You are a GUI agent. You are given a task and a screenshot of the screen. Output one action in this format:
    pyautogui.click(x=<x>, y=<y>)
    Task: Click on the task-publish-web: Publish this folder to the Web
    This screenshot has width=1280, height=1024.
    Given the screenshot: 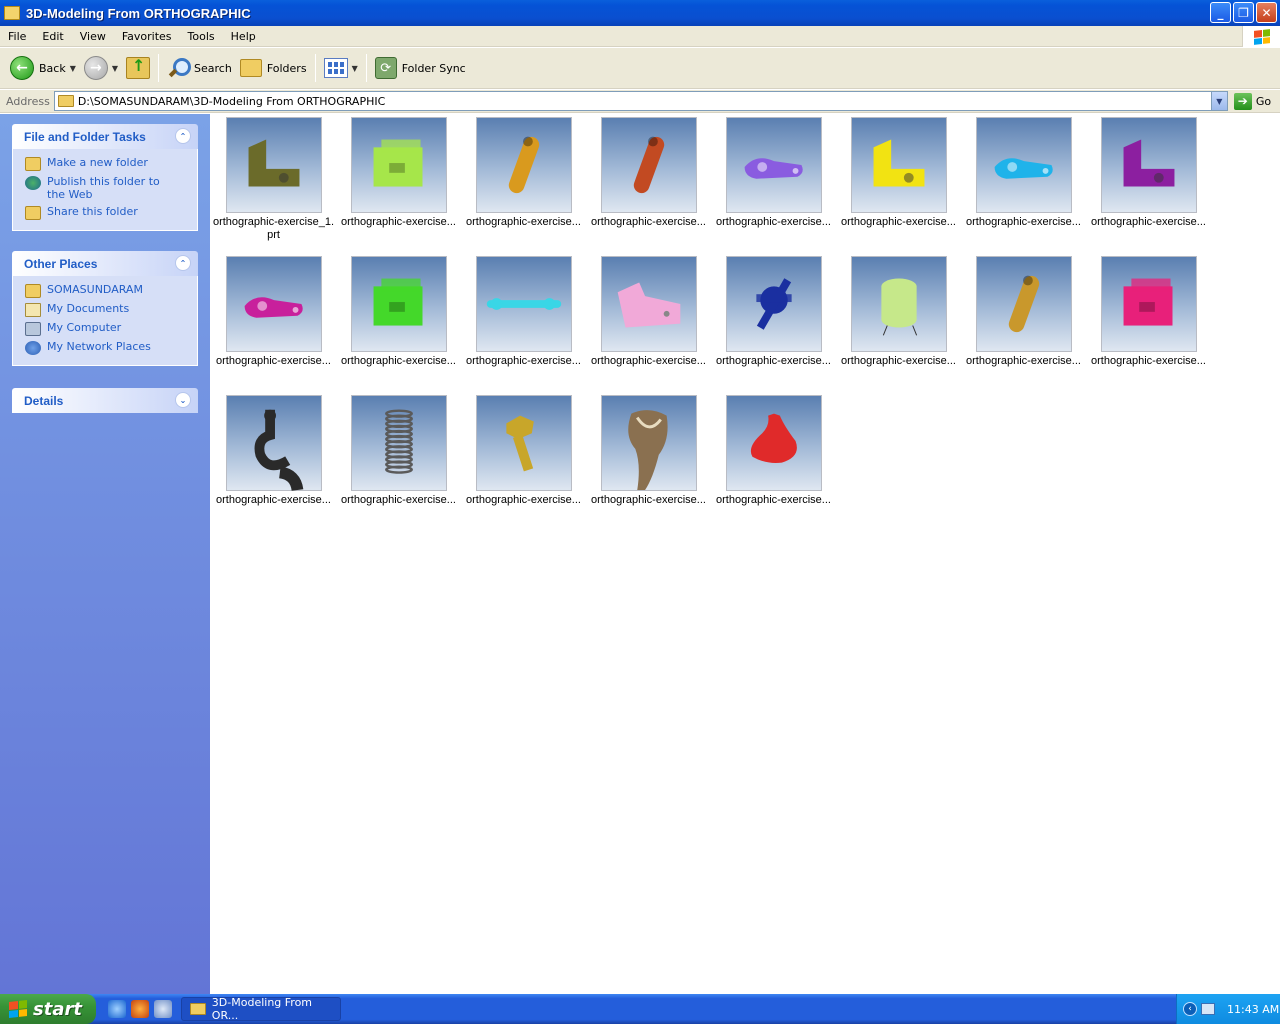 What is the action you would take?
    pyautogui.click(x=111, y=188)
    